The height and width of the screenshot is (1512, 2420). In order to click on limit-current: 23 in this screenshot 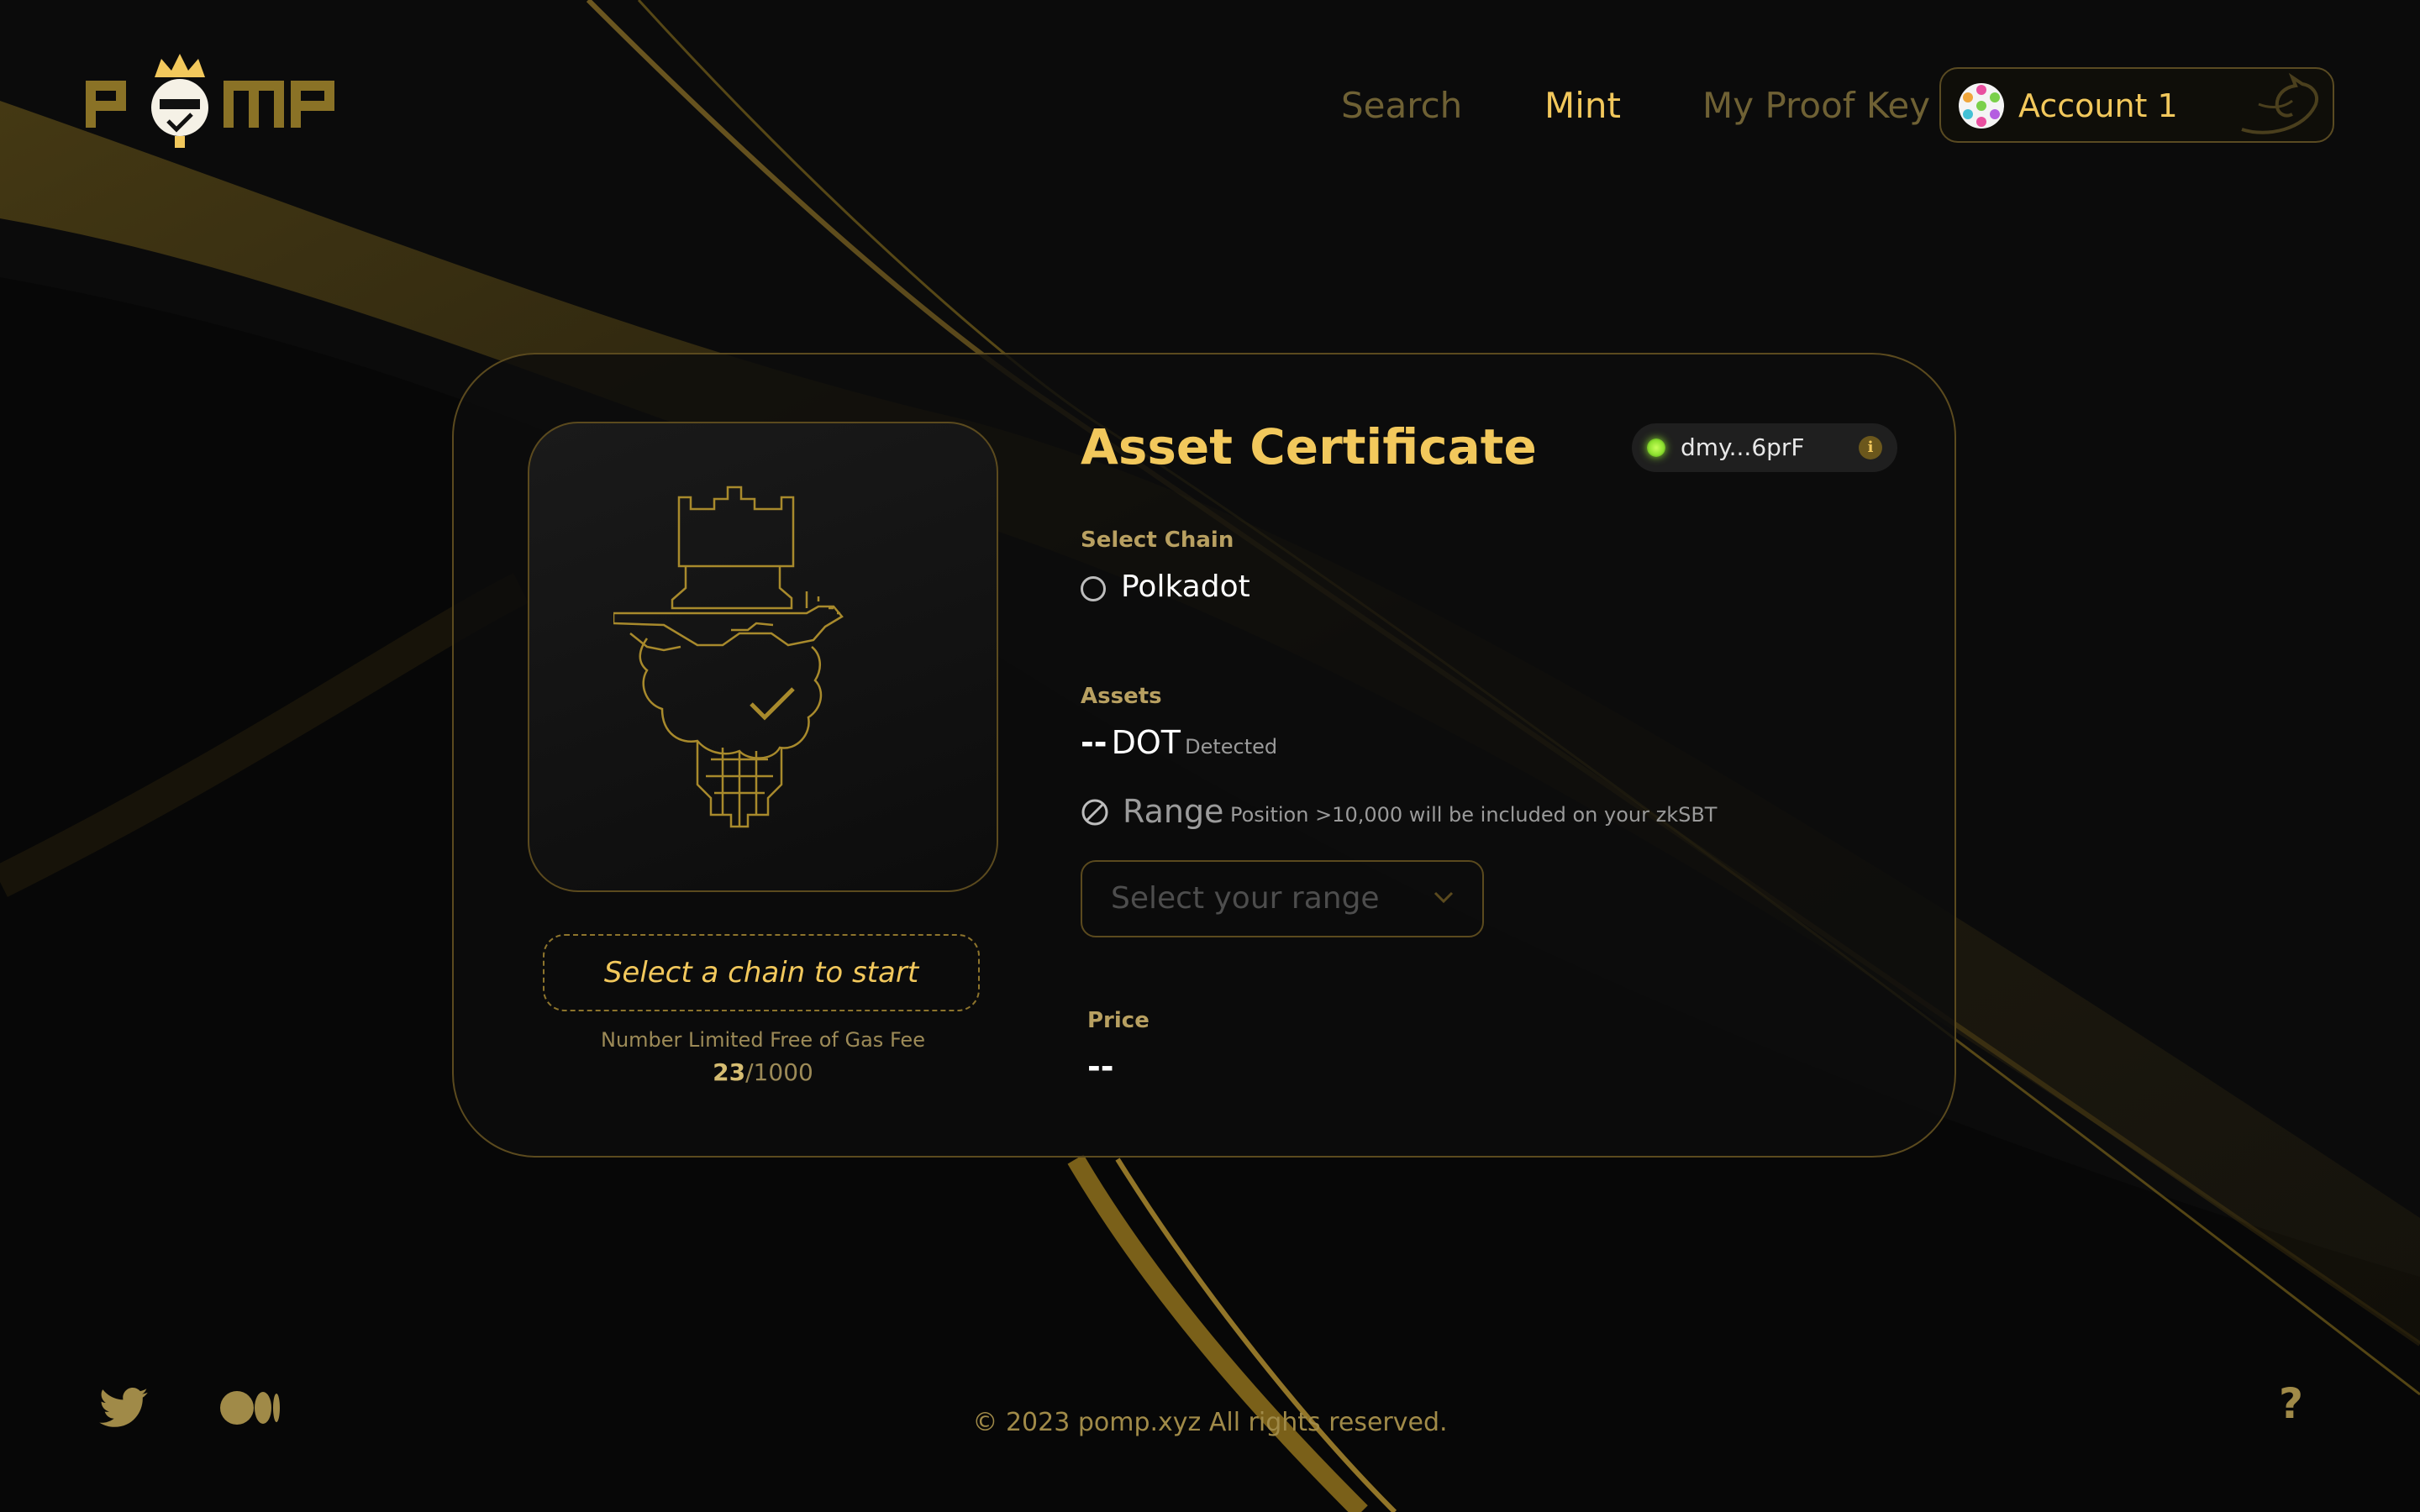, I will do `click(729, 1072)`.